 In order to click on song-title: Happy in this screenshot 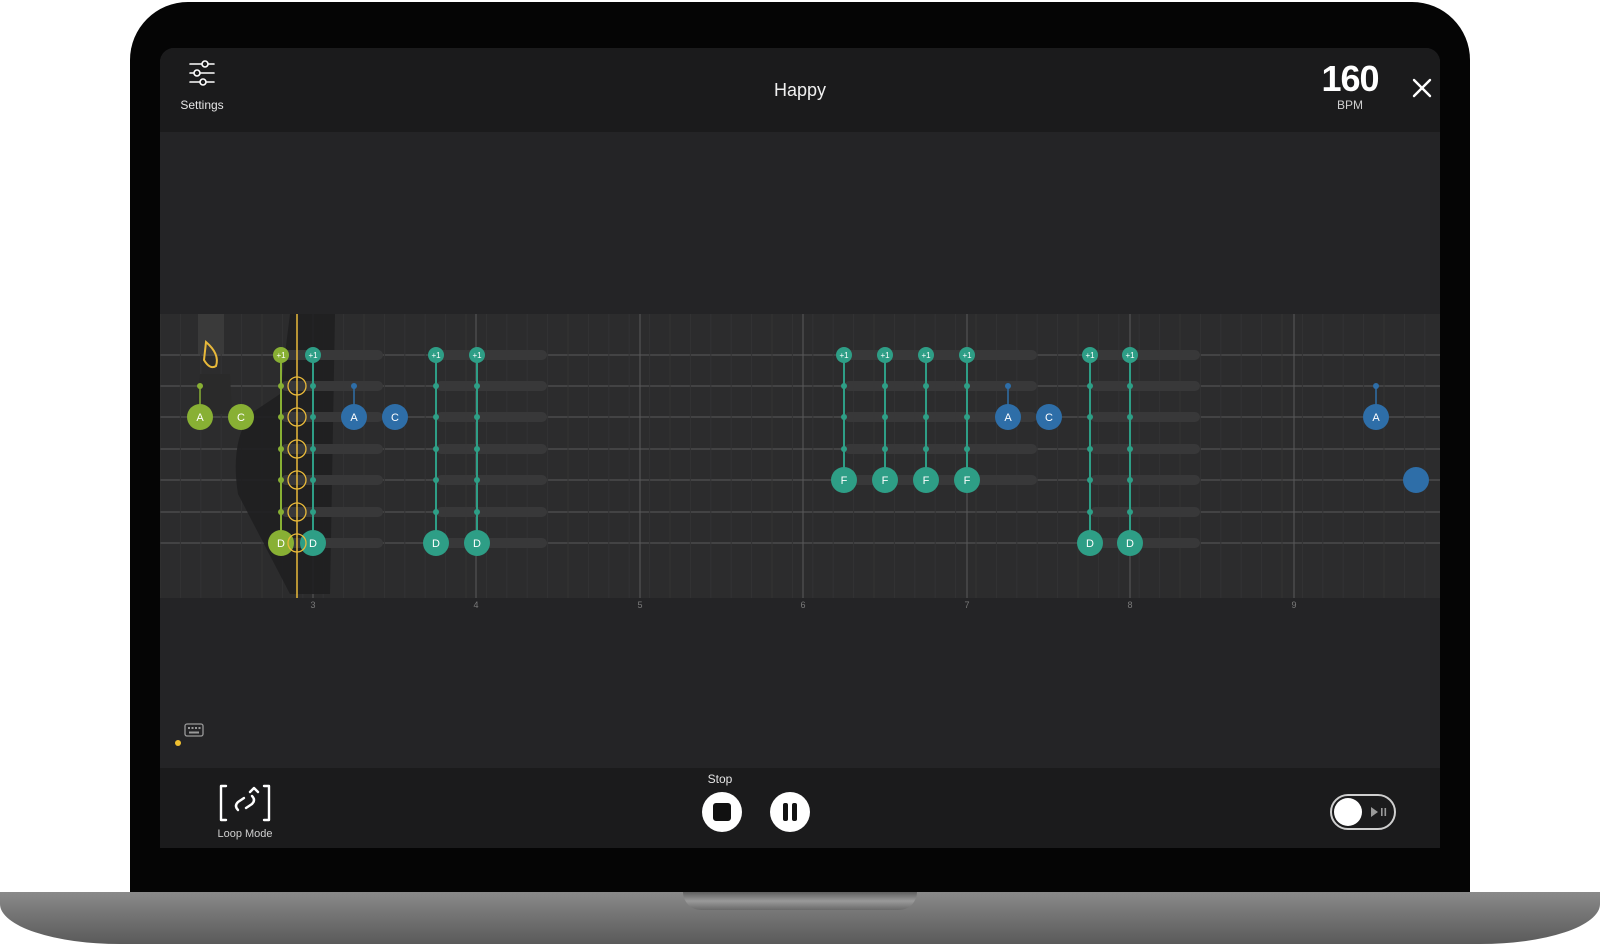, I will do `click(800, 90)`.